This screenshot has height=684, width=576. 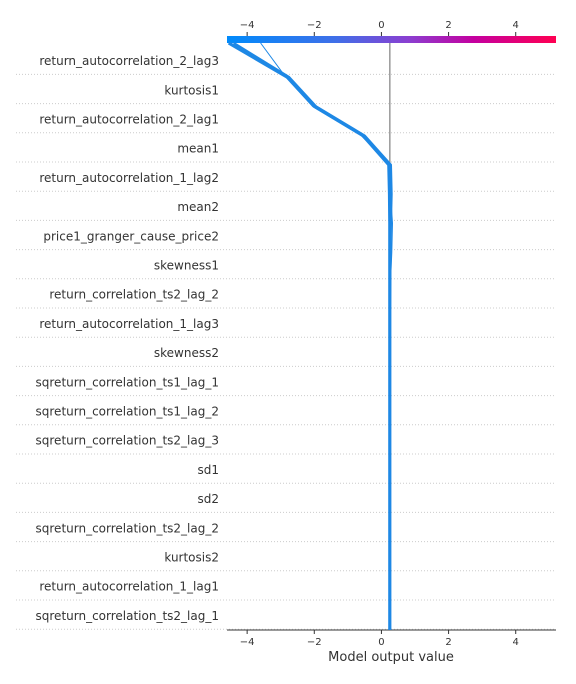 What do you see at coordinates (131, 236) in the screenshot?
I see `feature-label: price1_granger_cause_price2` at bounding box center [131, 236].